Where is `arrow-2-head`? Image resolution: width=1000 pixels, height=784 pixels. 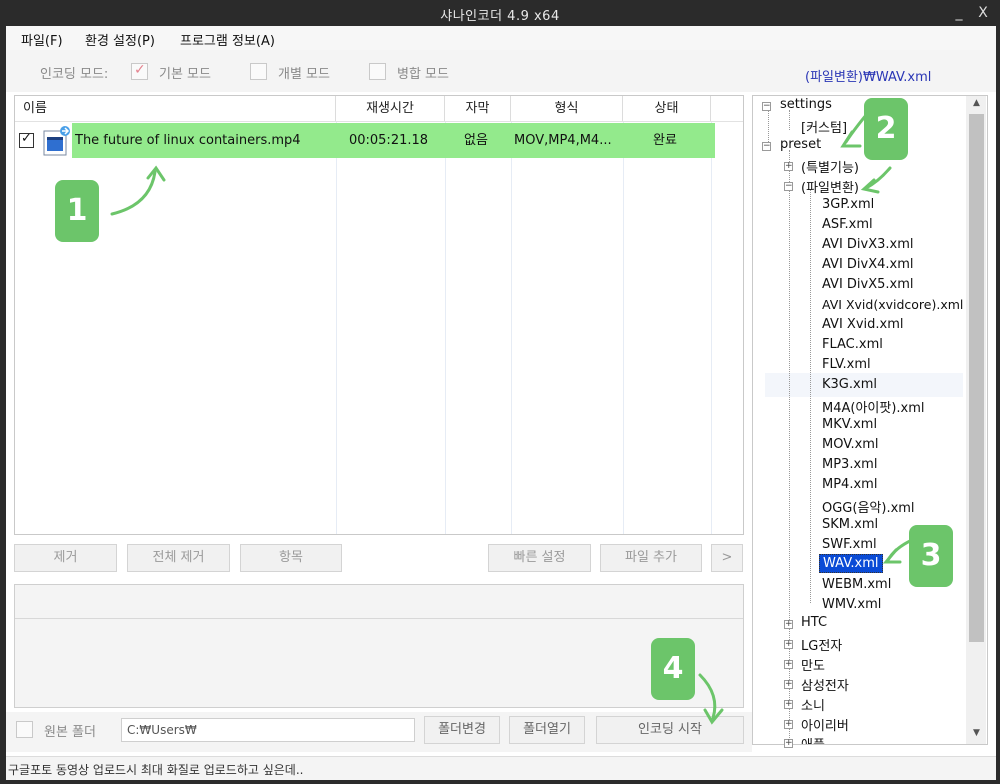 arrow-2-head is located at coordinates (851, 139).